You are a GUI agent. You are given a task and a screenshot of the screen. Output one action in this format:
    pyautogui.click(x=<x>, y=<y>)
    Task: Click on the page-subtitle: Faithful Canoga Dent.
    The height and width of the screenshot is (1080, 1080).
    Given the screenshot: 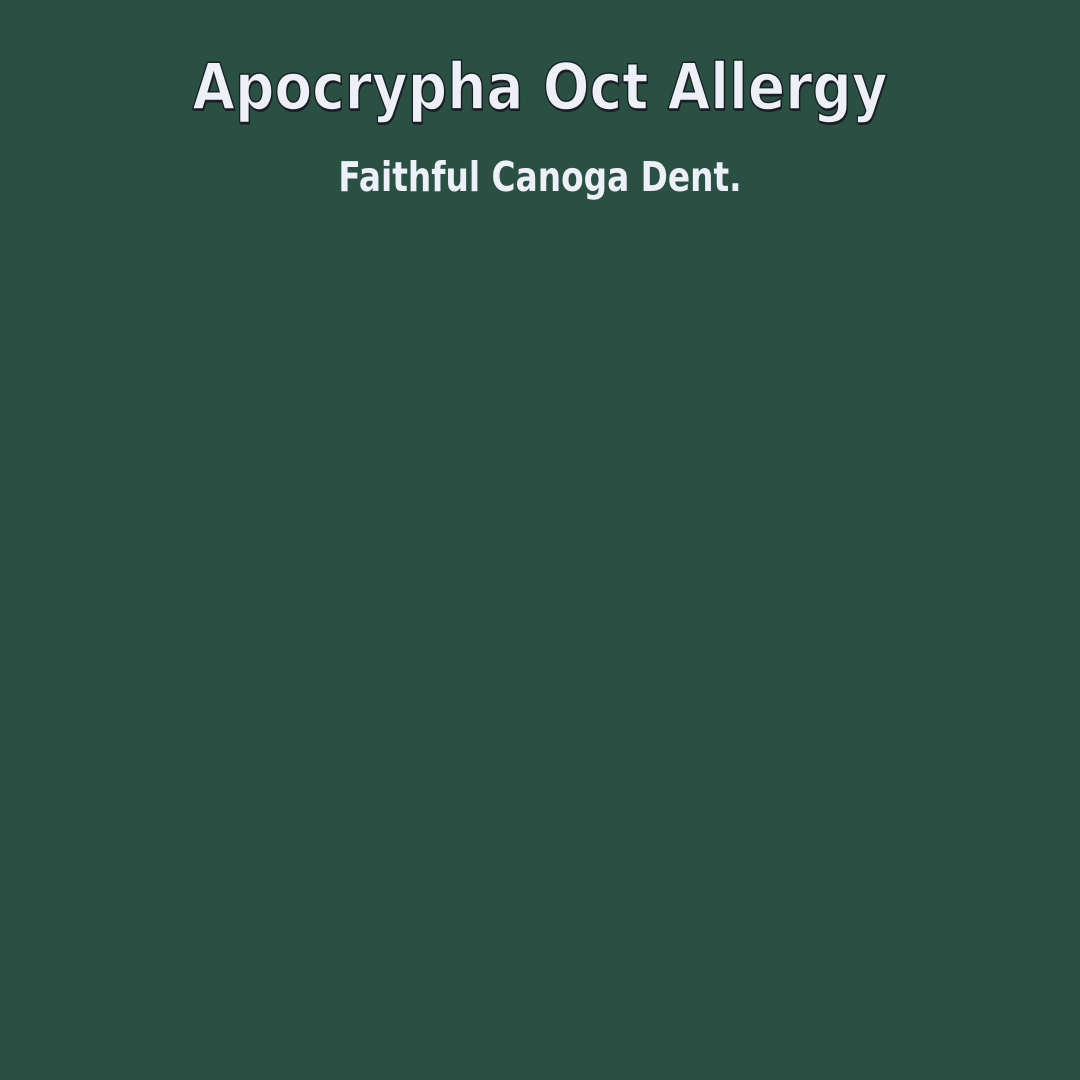 What is the action you would take?
    pyautogui.click(x=540, y=177)
    